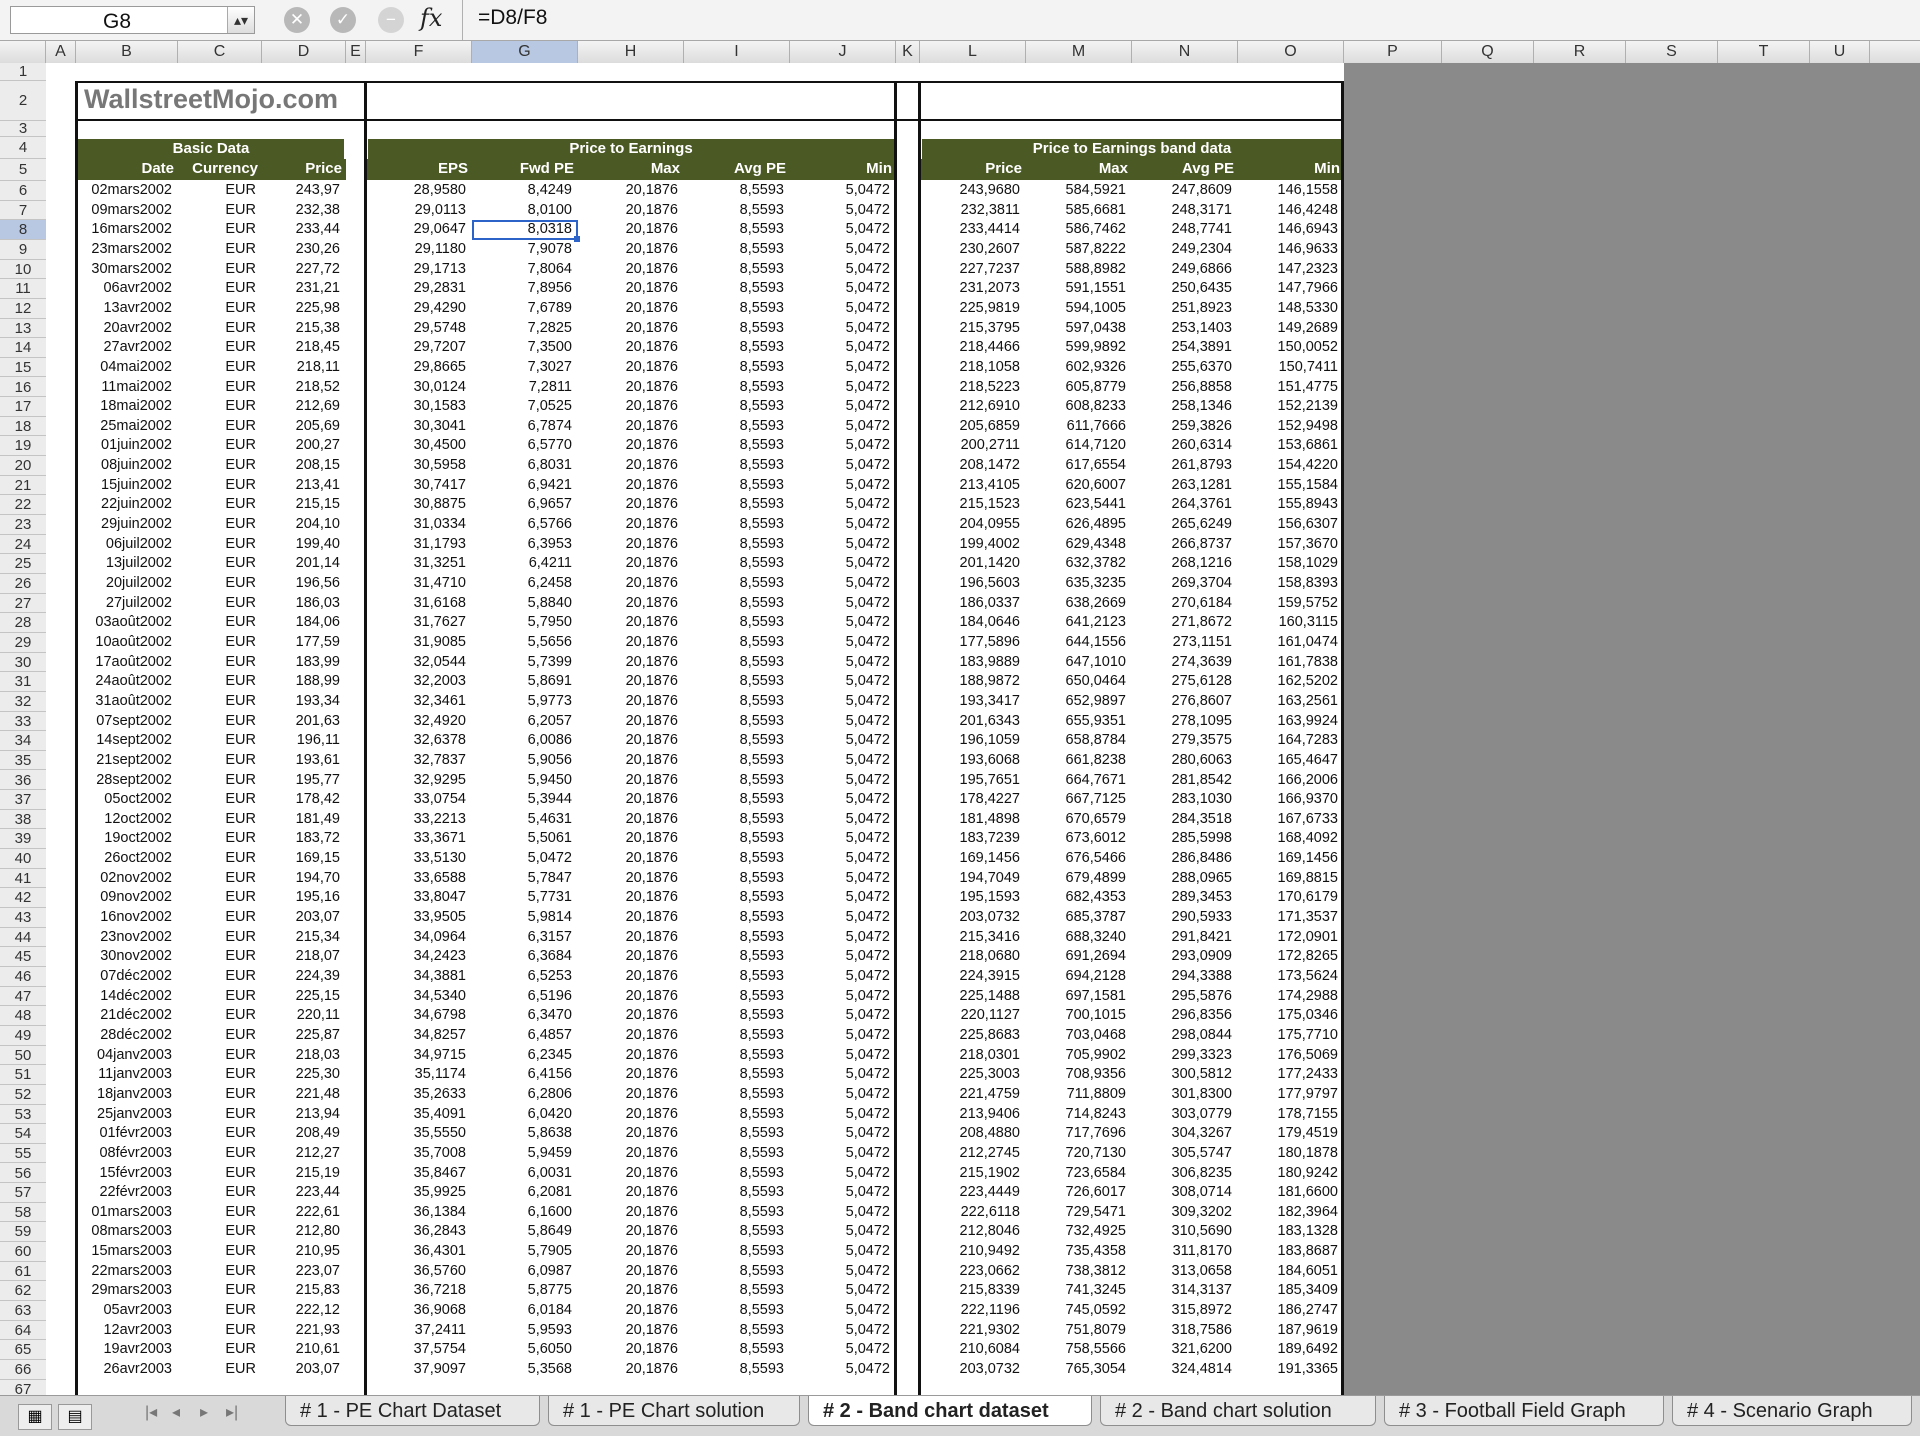  Describe the element at coordinates (1288, 1154) in the screenshot. I see `table-cell: 180,1878` at that location.